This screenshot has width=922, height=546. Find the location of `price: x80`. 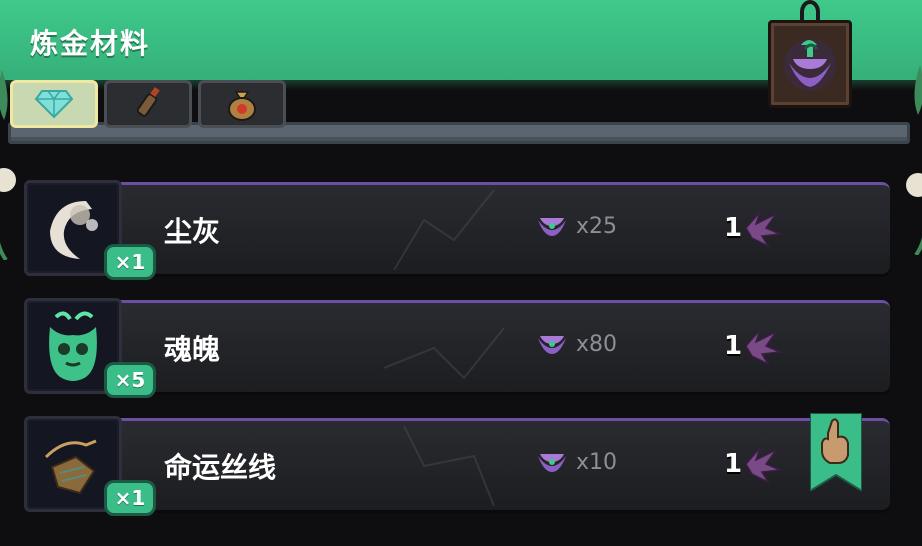

price: x80 is located at coordinates (576, 344).